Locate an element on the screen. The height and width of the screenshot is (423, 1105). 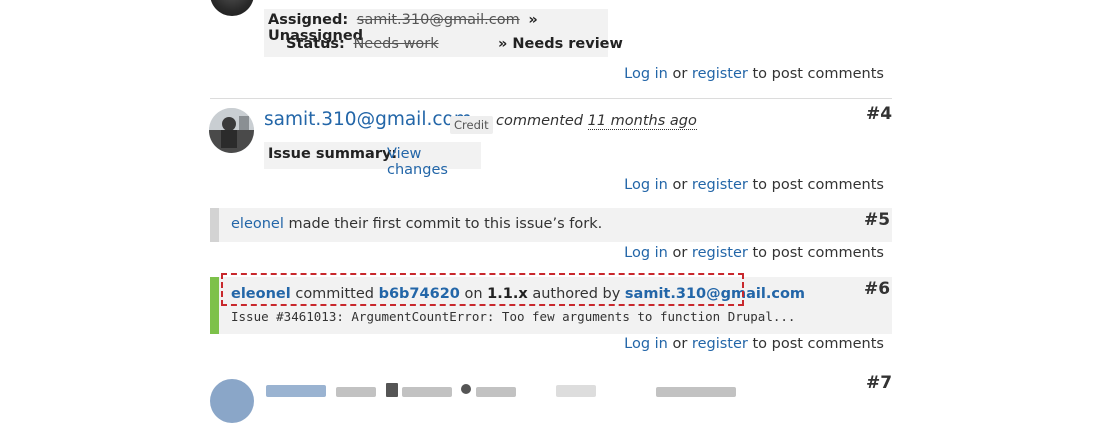
comment-author-link: samit.310@gmail.com is located at coordinates (368, 119).